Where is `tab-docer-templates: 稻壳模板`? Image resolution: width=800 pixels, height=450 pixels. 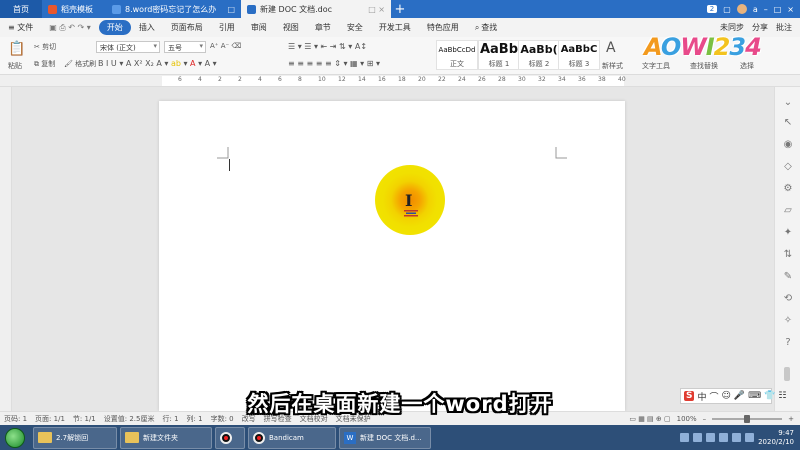 tab-docer-templates: 稻壳模板 is located at coordinates (74, 9).